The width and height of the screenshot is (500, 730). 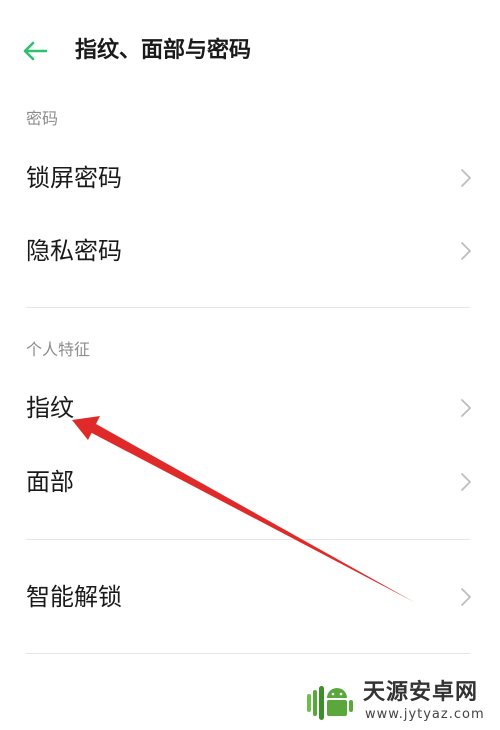 What do you see at coordinates (425, 714) in the screenshot?
I see `watermark-url: www.jytyaz.com` at bounding box center [425, 714].